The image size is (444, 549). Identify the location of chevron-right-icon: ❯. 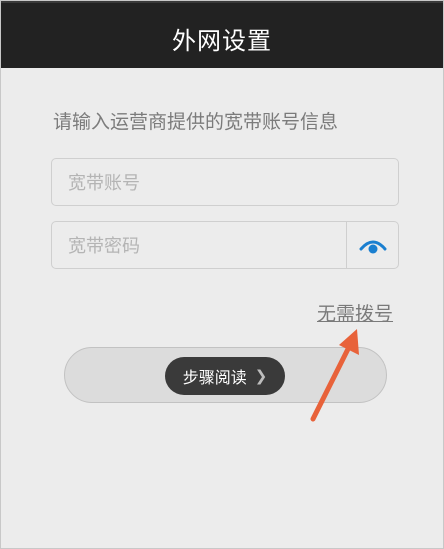
(261, 376).